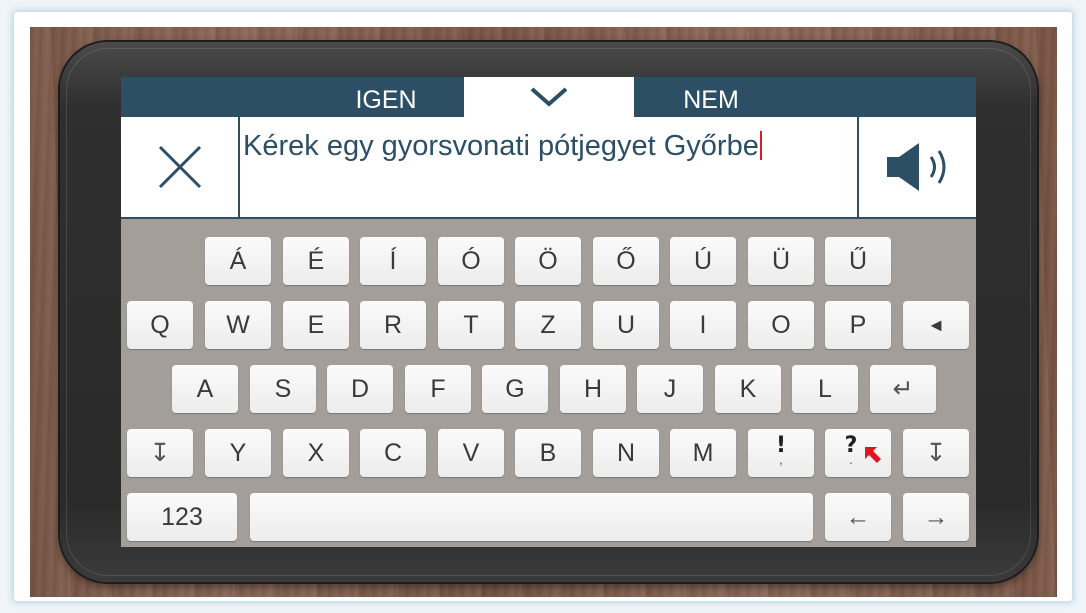  I want to click on cursor-right-key: →, so click(936, 517).